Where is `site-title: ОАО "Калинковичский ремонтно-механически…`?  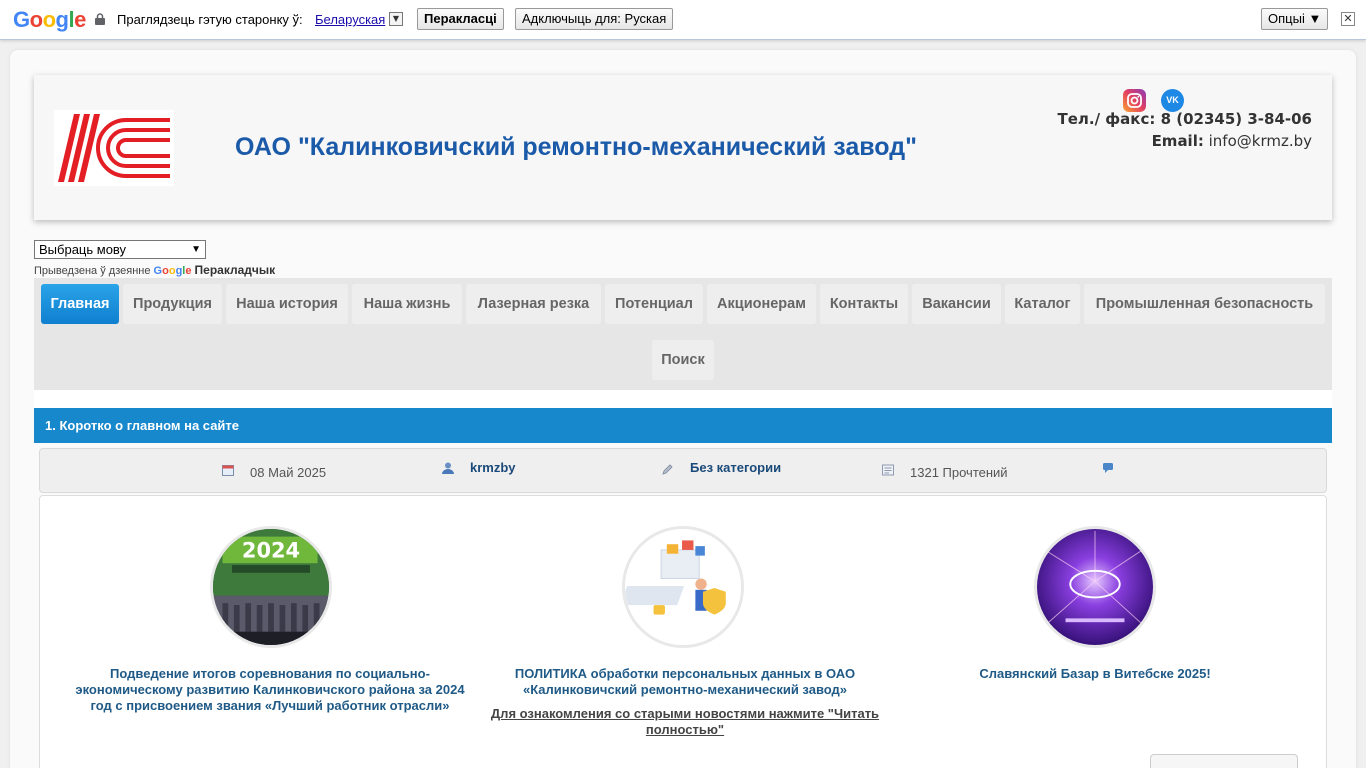
site-title: ОАО "Калинковичский ремонтно-механически… is located at coordinates (576, 147).